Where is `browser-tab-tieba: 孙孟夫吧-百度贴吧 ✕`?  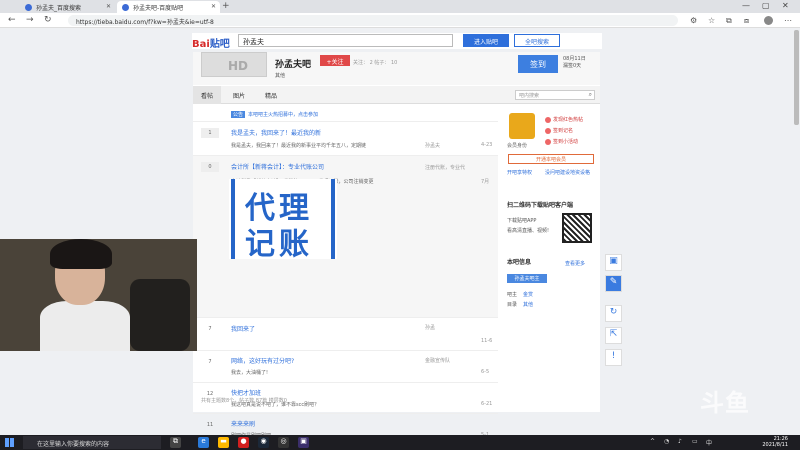
browser-tab-tieba: 孙孟夫吧-百度贴吧 ✕ is located at coordinates (168, 7).